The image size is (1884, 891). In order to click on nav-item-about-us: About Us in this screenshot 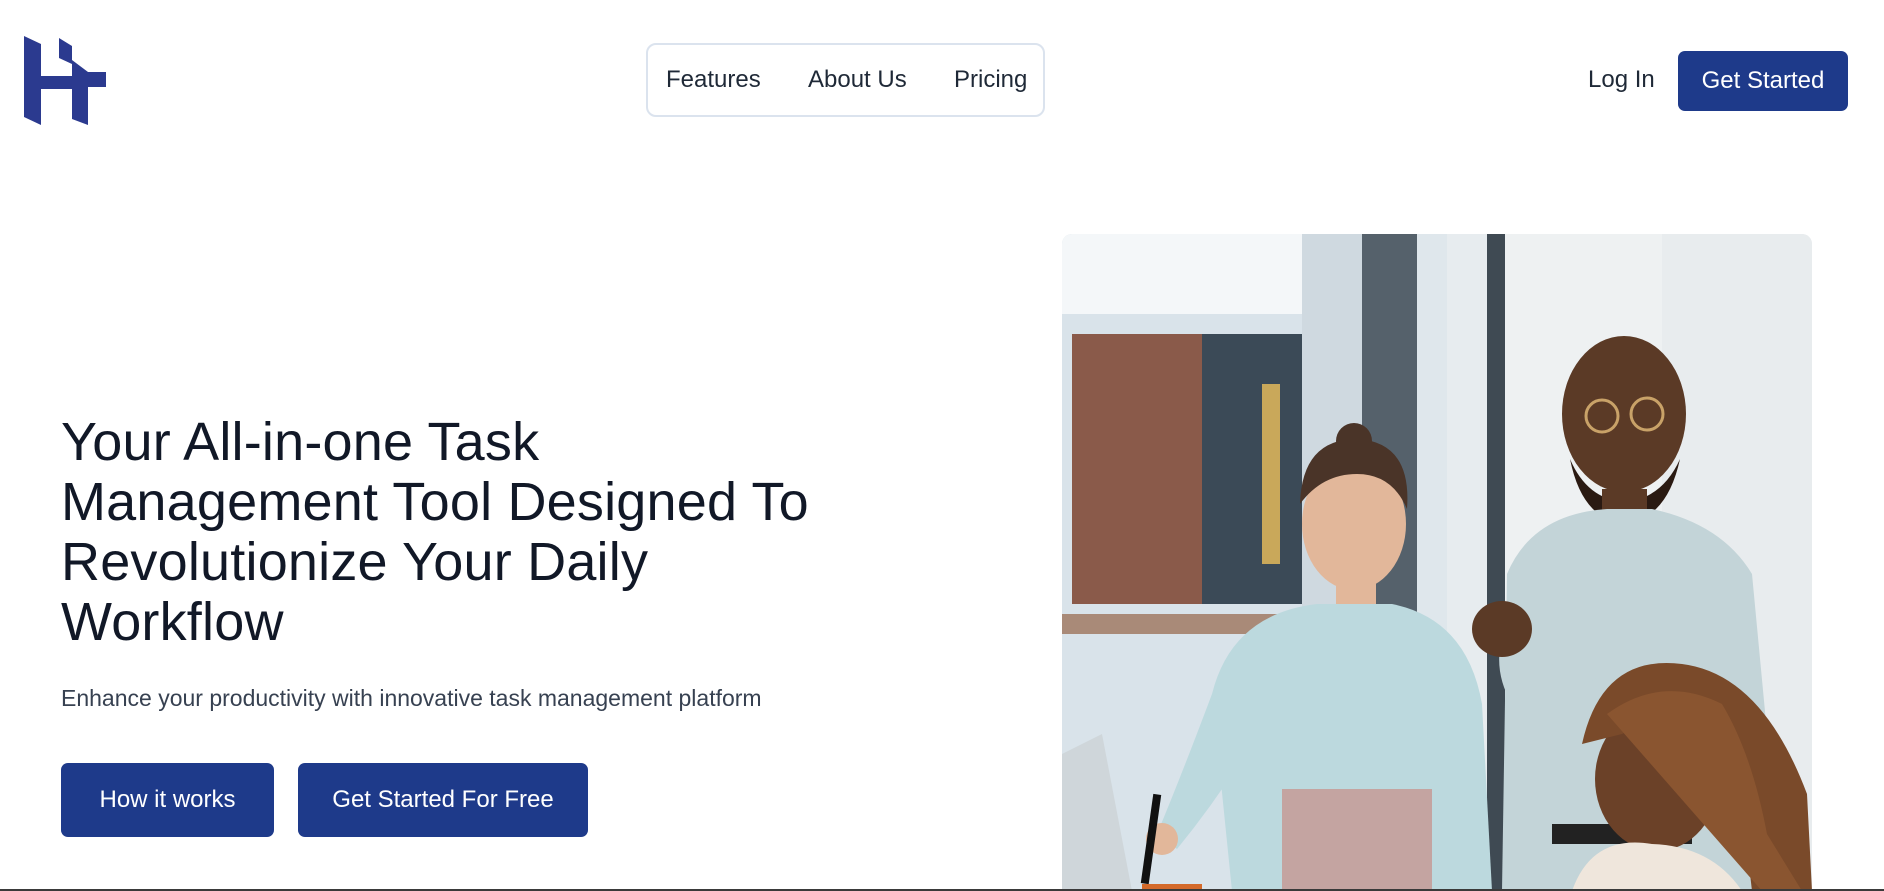, I will do `click(857, 80)`.